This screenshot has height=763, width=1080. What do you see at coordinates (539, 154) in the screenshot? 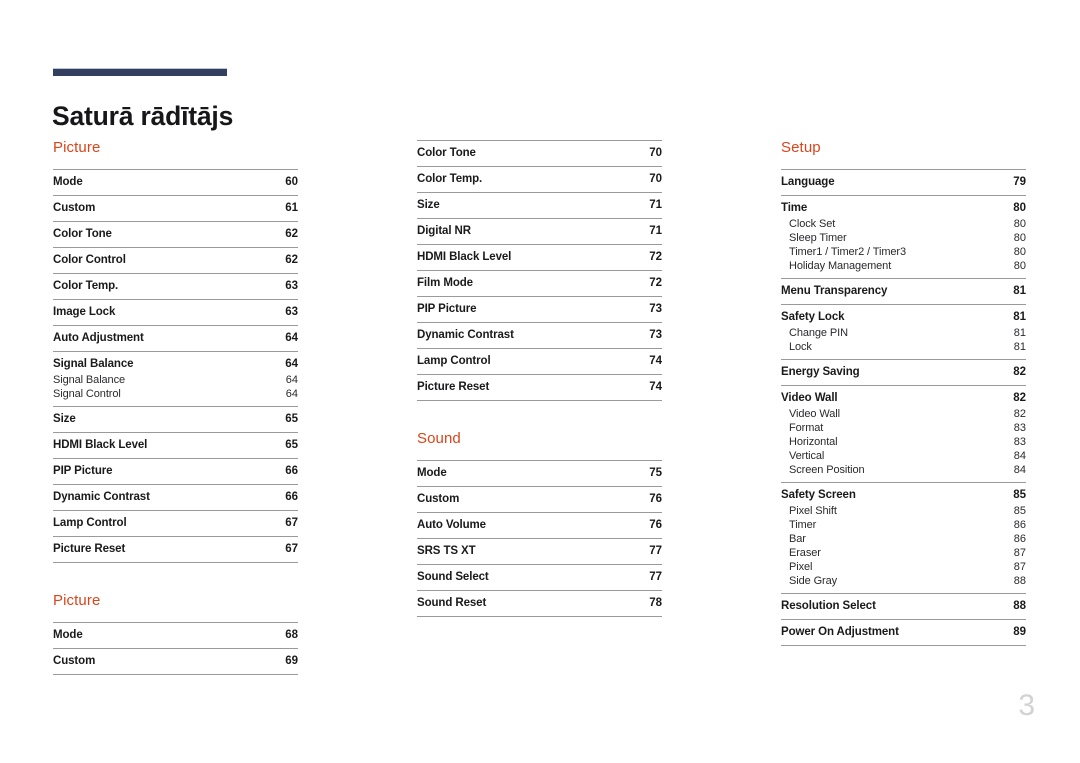
I see `toc-entry: Color Tone 70` at bounding box center [539, 154].